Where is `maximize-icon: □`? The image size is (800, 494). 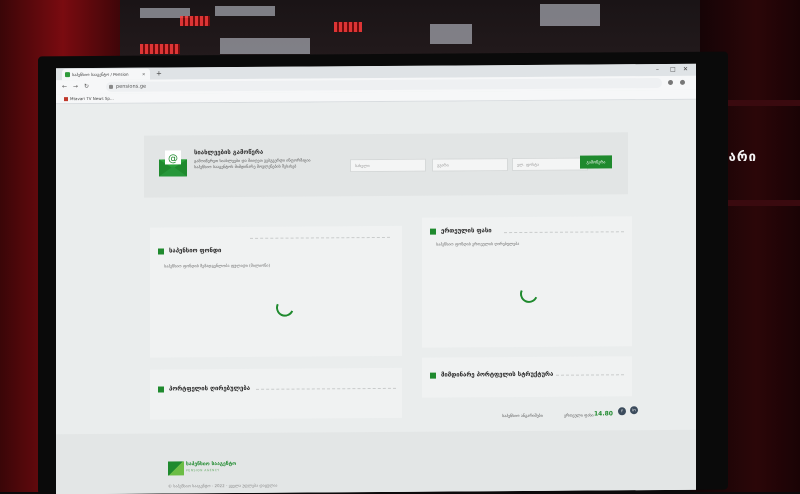 maximize-icon: □ is located at coordinates (673, 70).